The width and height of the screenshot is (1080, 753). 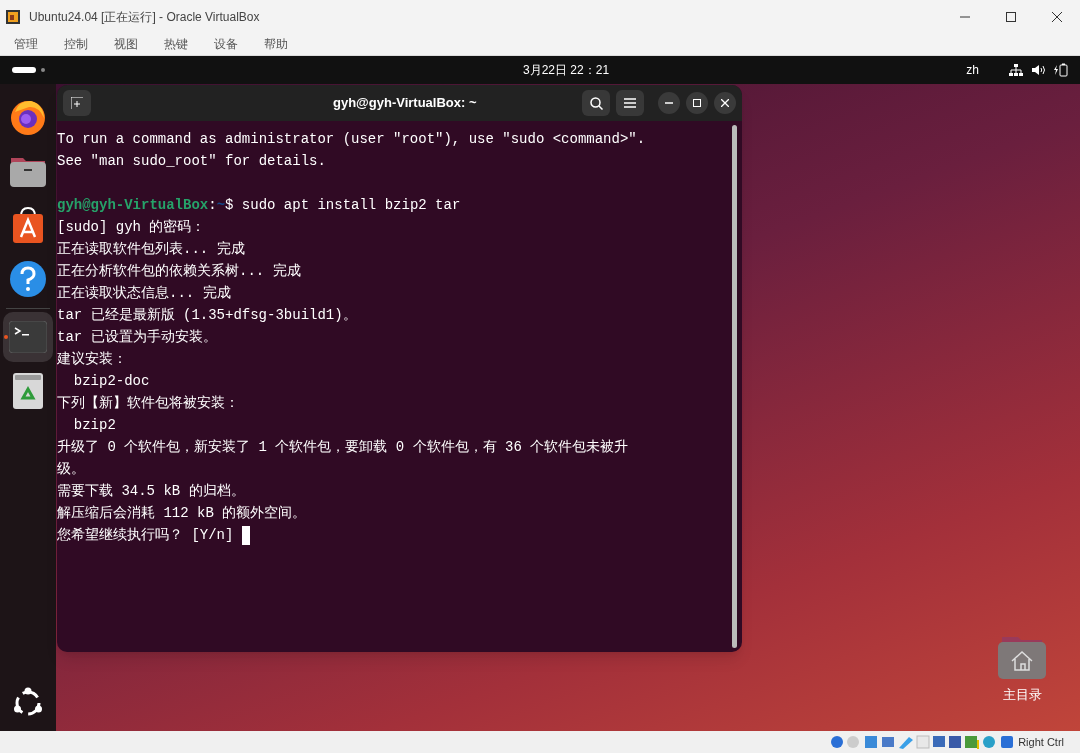 I want to click on terminal-output-line: 正在分析软件包的依赖关系树... 完成, so click(x=179, y=271).